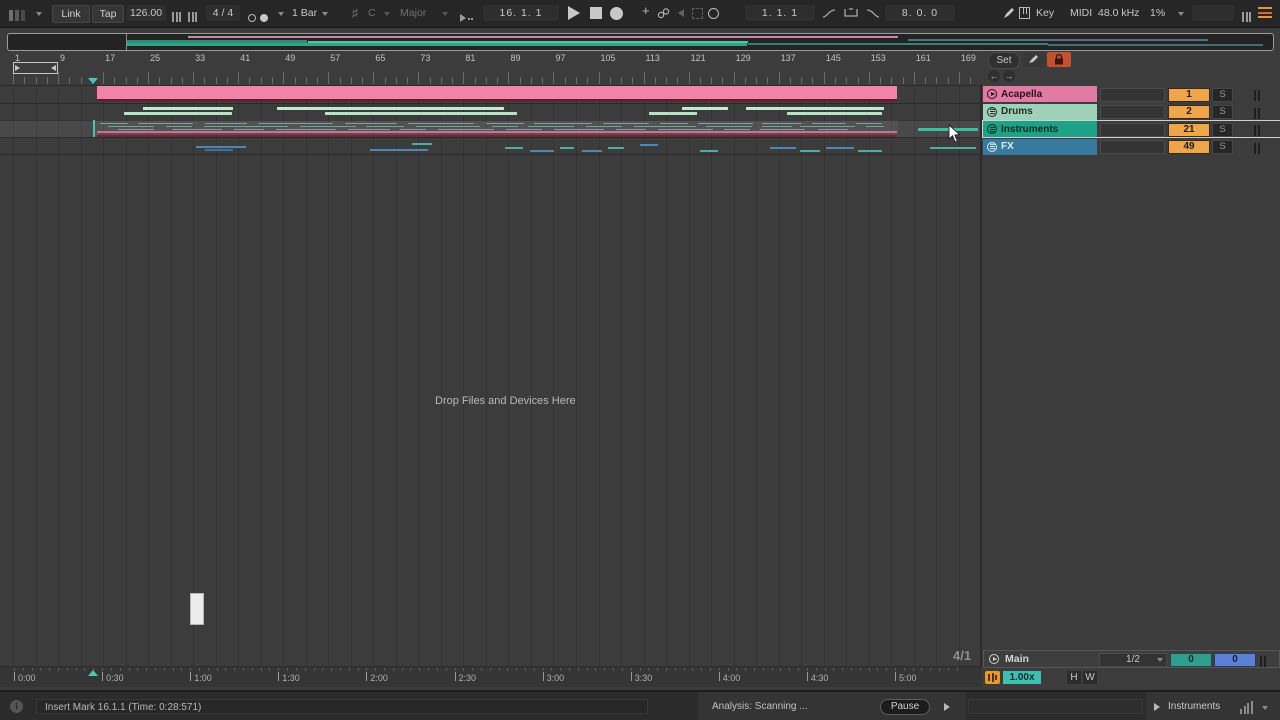 This screenshot has height=720, width=1280. What do you see at coordinates (193, 17) in the screenshot?
I see `nudge-up-button` at bounding box center [193, 17].